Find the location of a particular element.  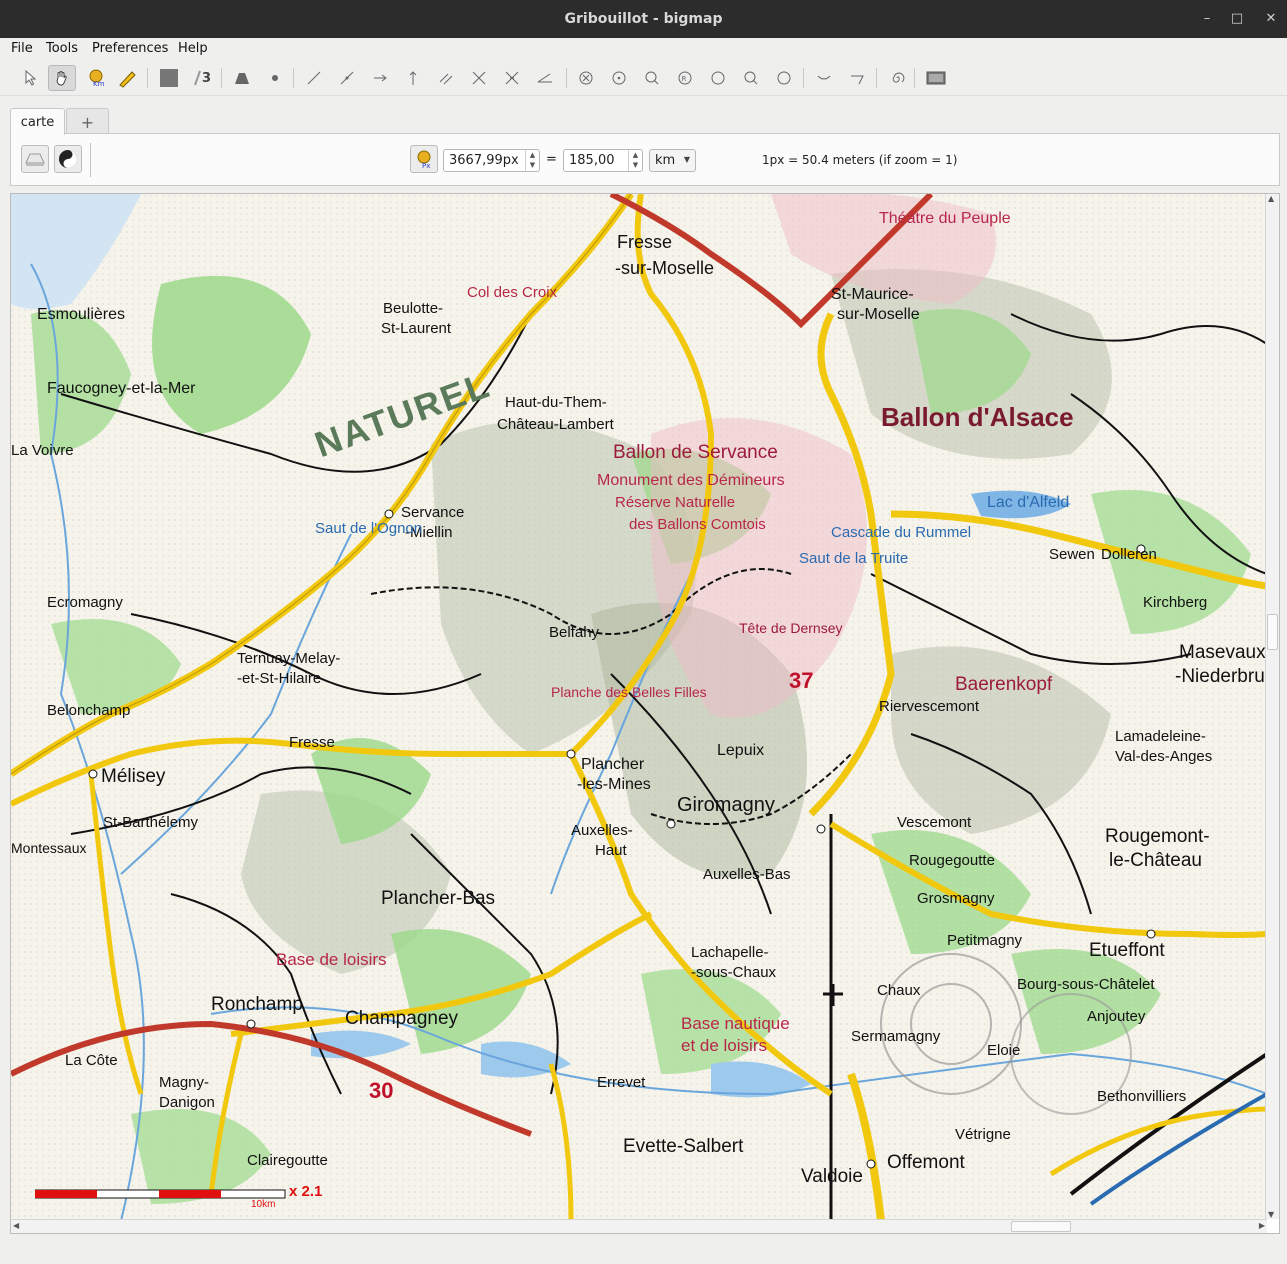

layer-3-icon: 3 is located at coordinates (202, 78).